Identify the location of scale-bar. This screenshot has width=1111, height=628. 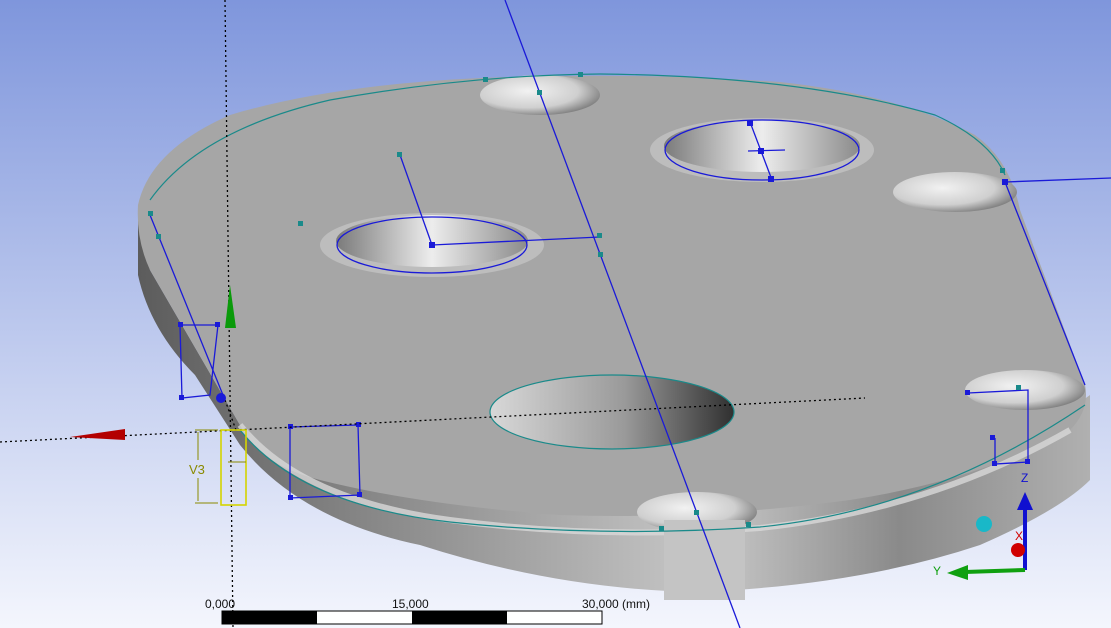
(412, 617).